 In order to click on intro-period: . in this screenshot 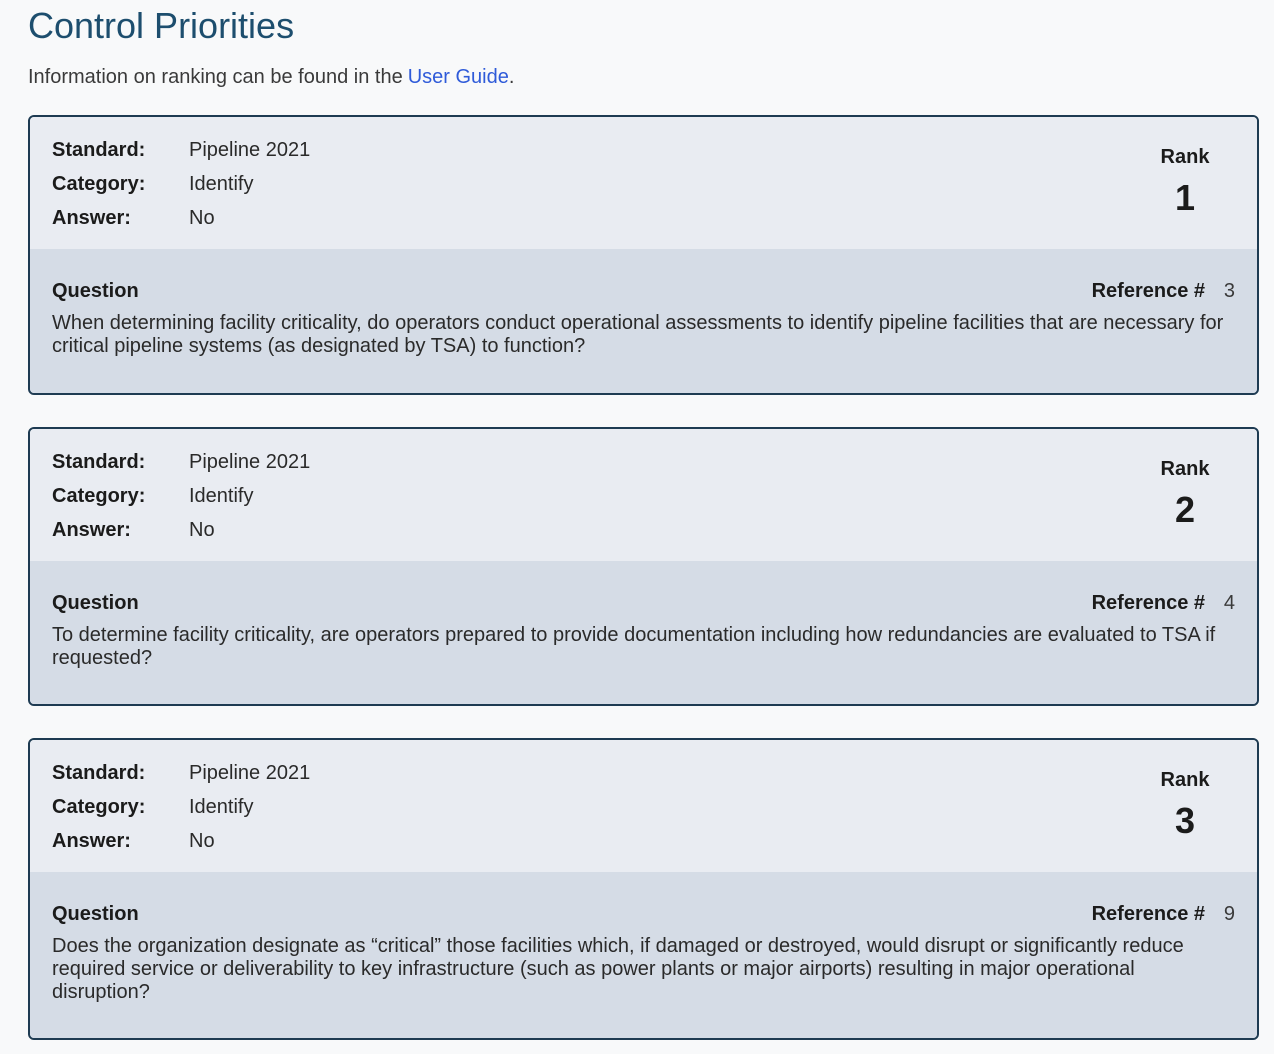, I will do `click(511, 77)`.